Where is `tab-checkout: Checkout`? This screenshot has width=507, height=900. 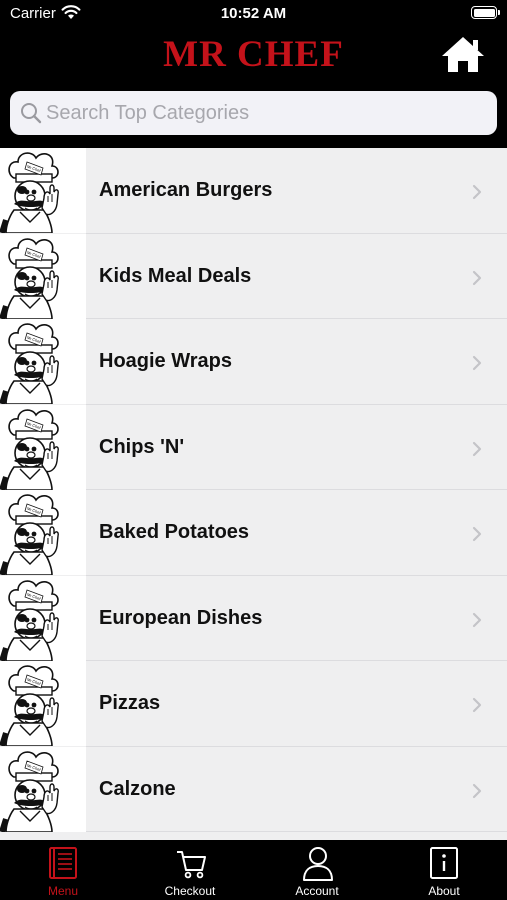
tab-checkout: Checkout is located at coordinates (190, 870).